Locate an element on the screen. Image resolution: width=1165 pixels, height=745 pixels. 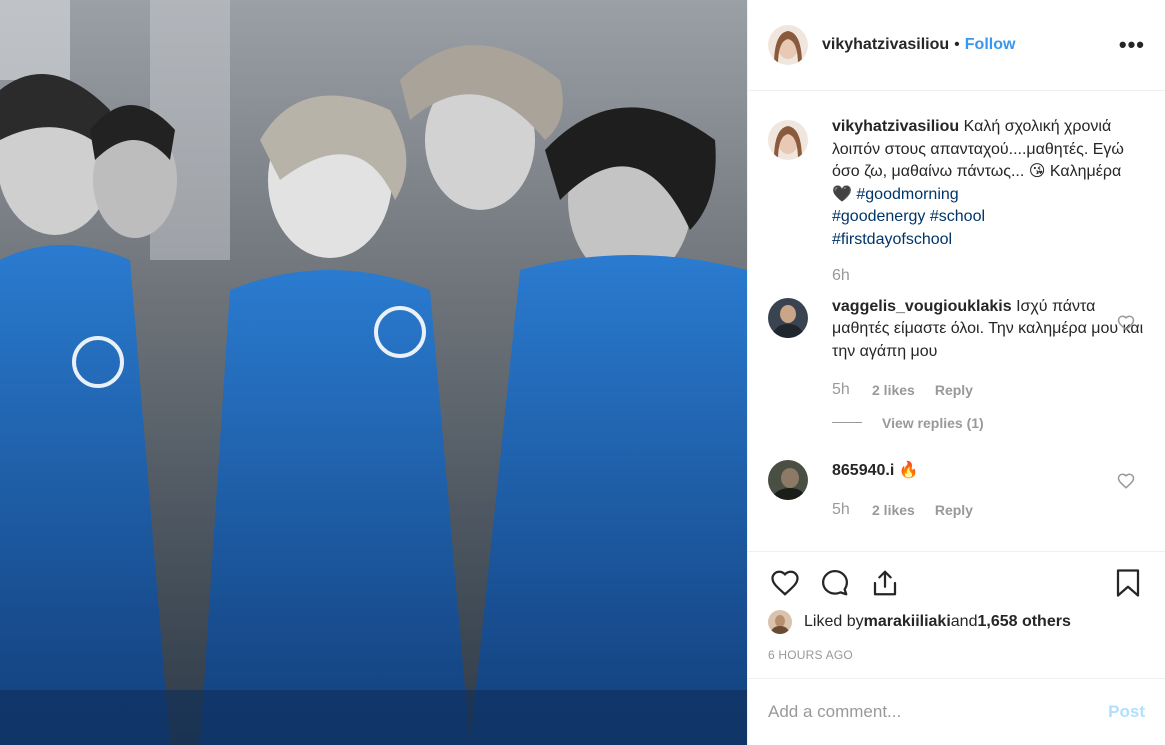
comment-input is located at coordinates (938, 712).